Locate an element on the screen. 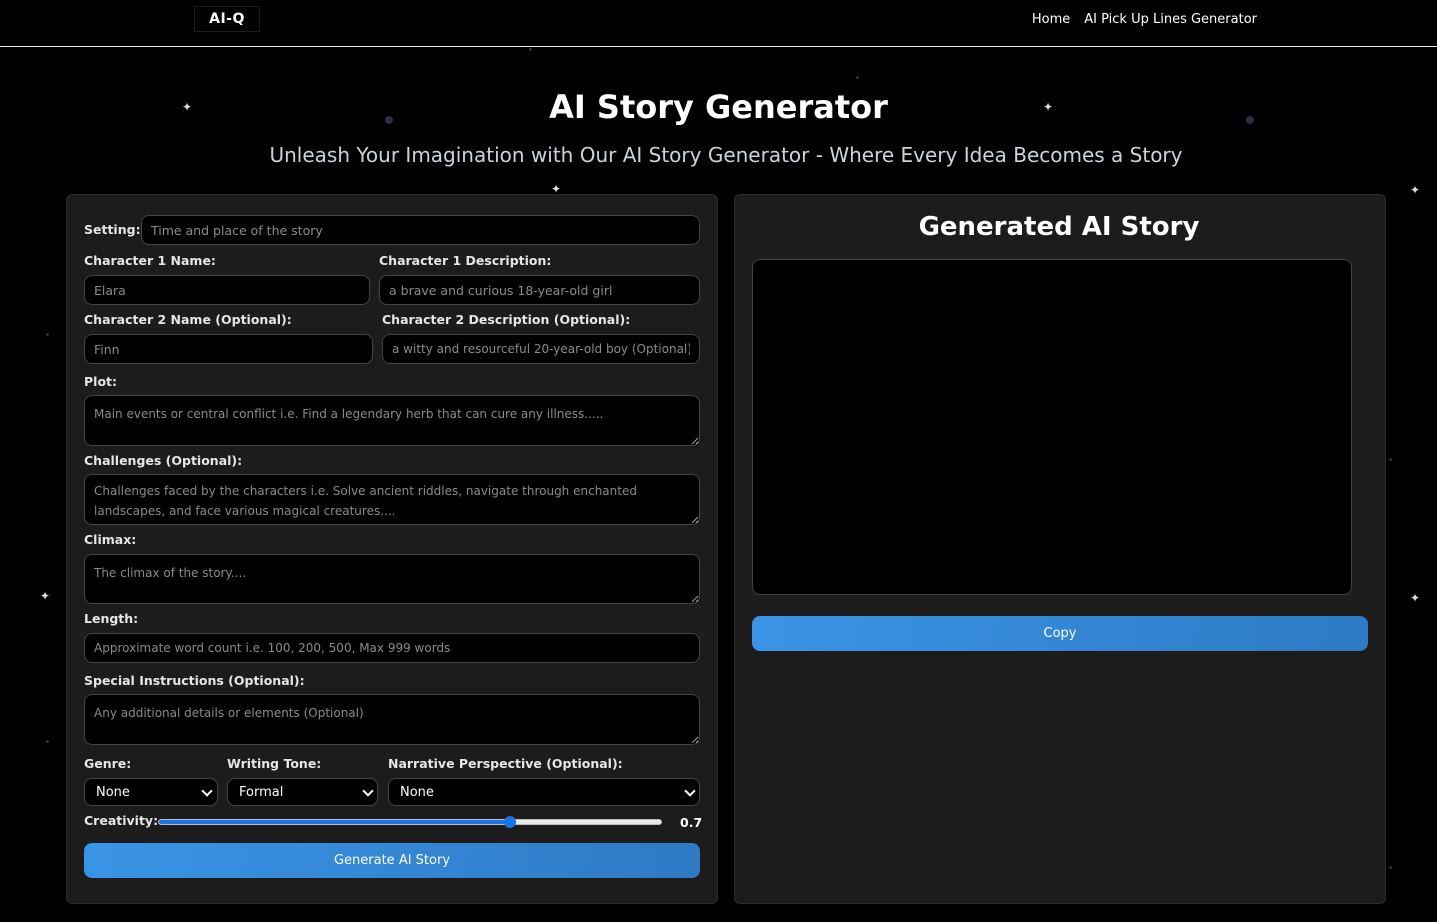  page-title: AI Story Generator is located at coordinates (718, 107).